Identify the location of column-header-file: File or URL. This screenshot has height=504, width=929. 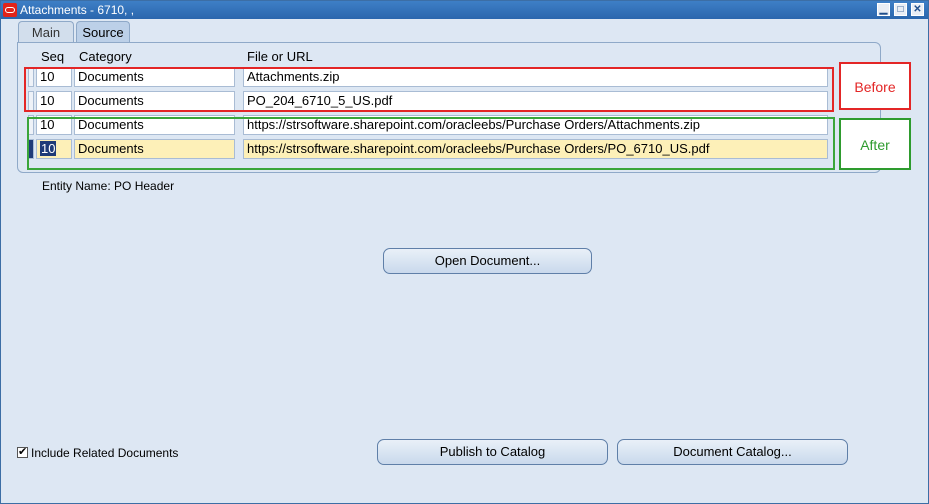
(280, 56).